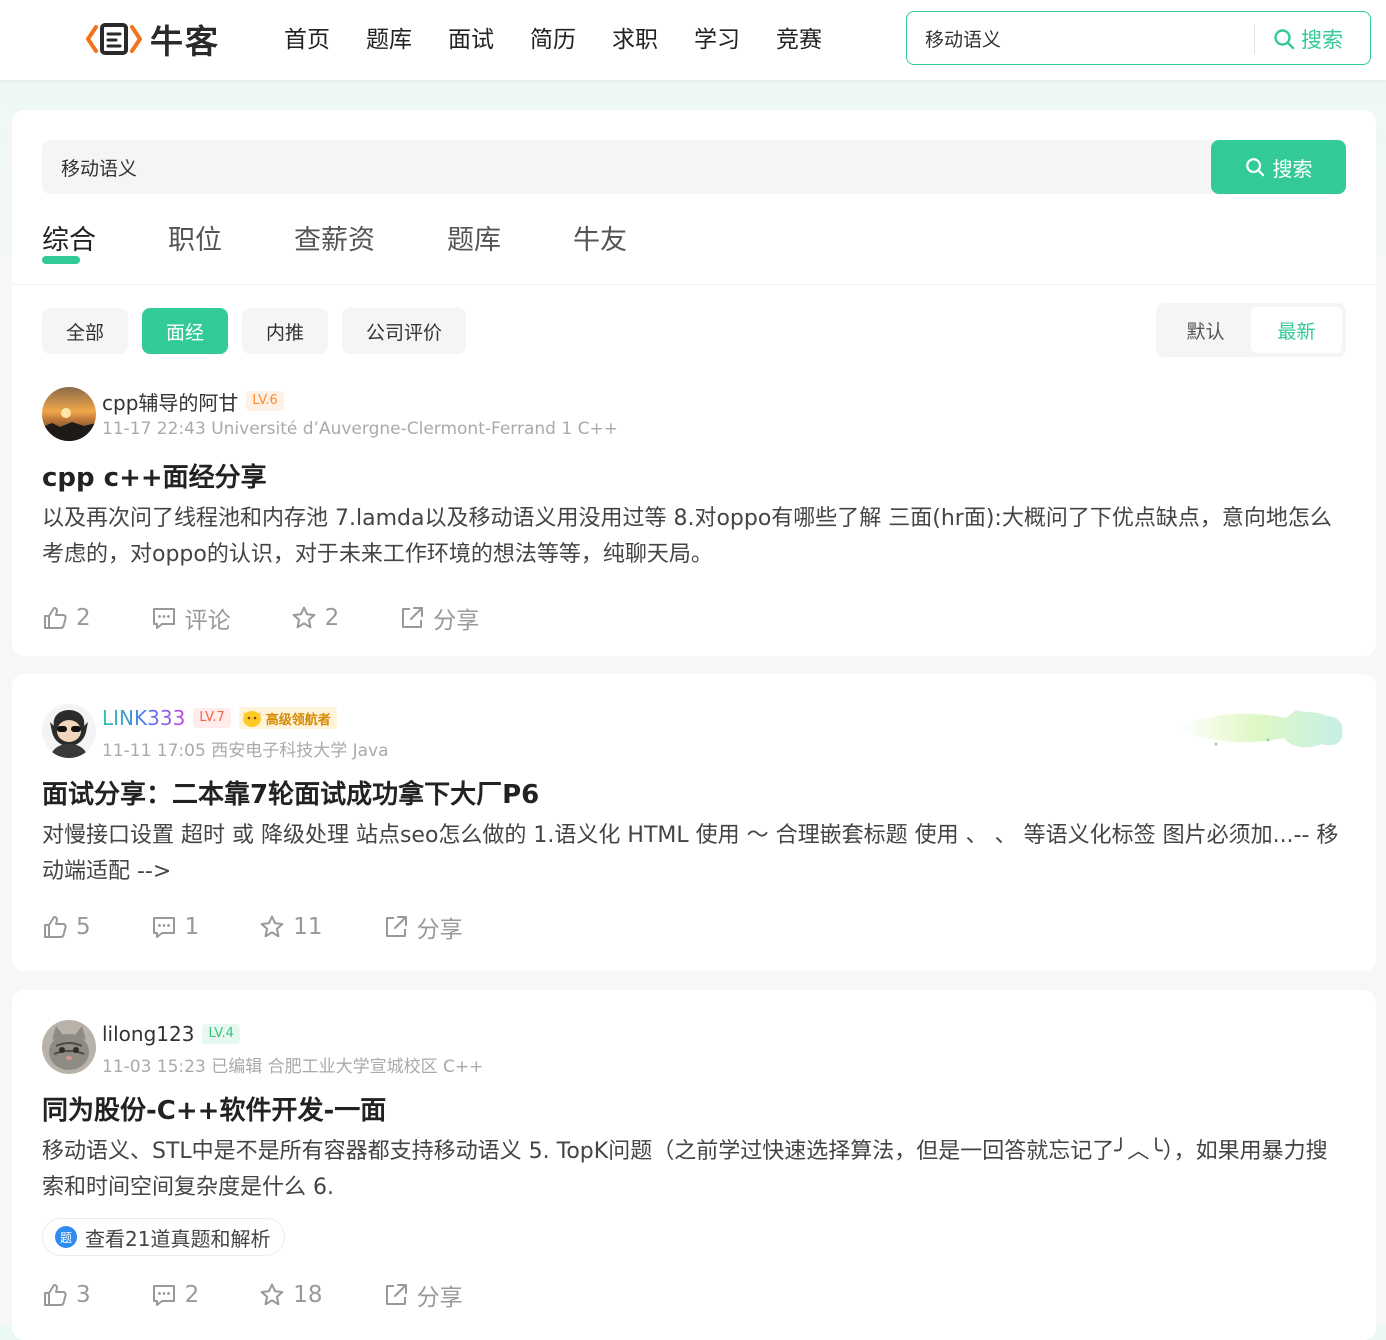 The width and height of the screenshot is (1386, 1340). I want to click on like-button: 3, so click(66, 1295).